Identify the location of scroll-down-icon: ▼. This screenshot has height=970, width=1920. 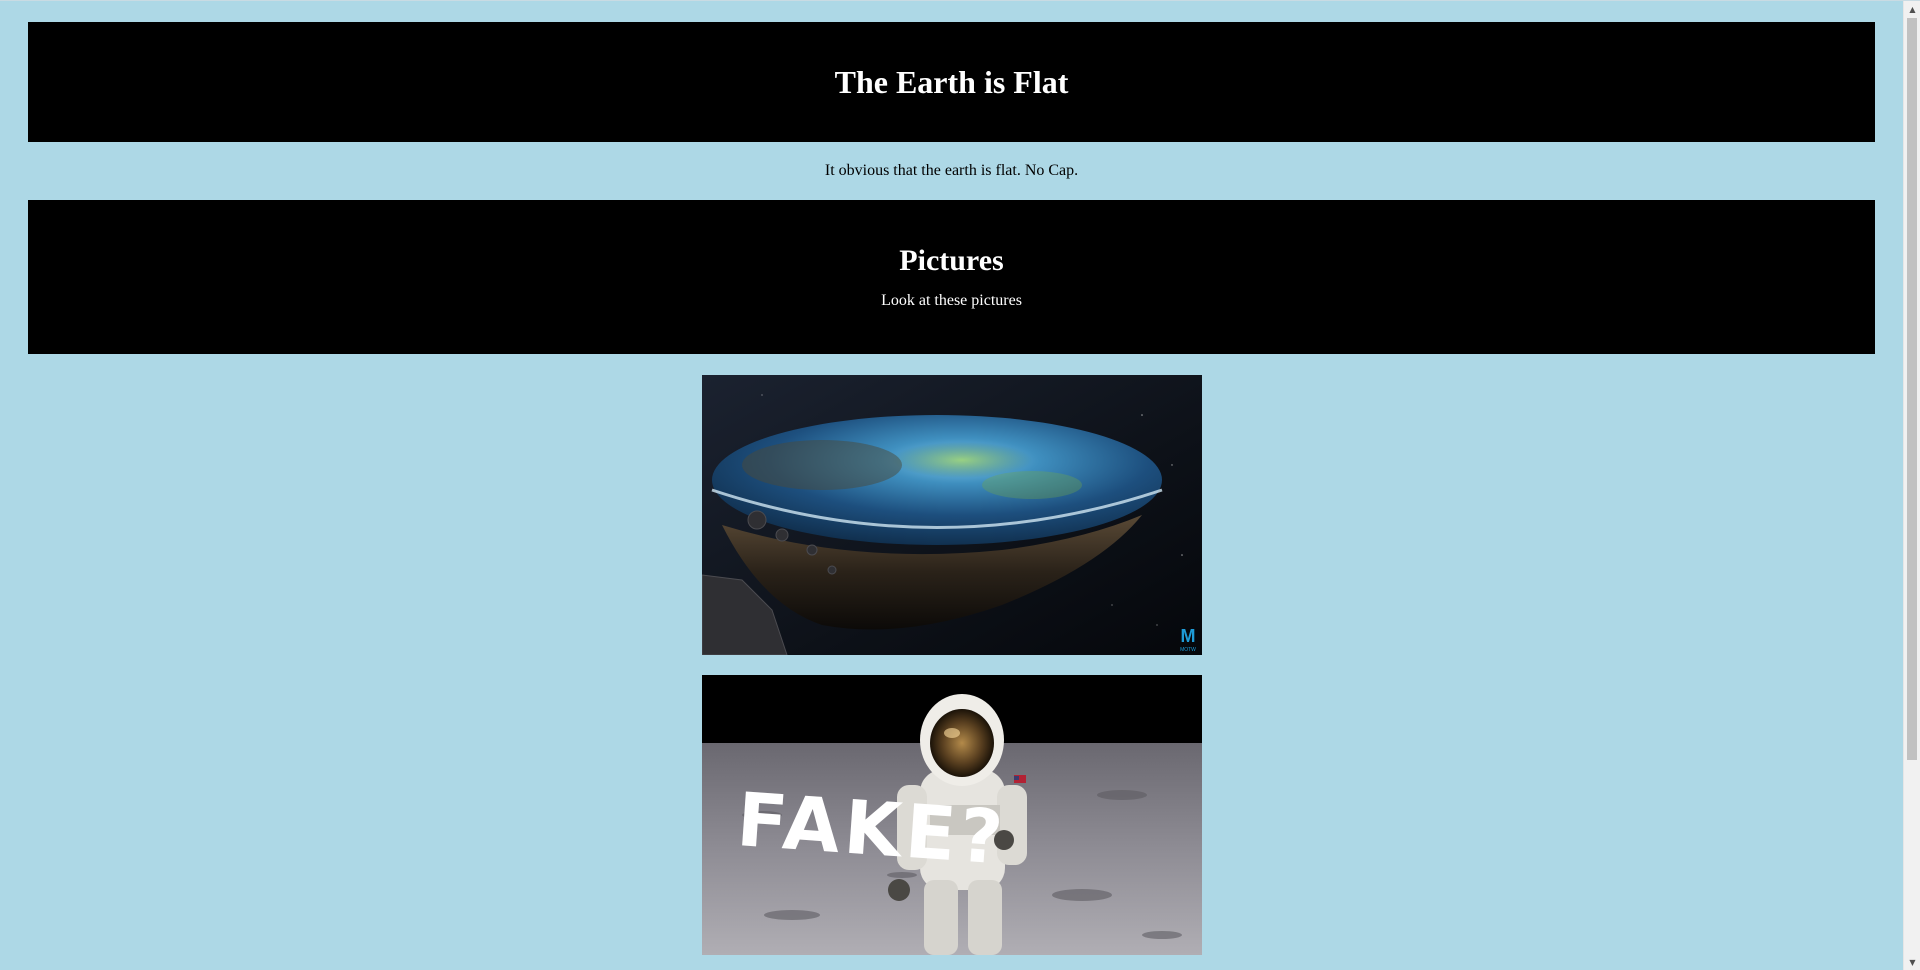
(1912, 962).